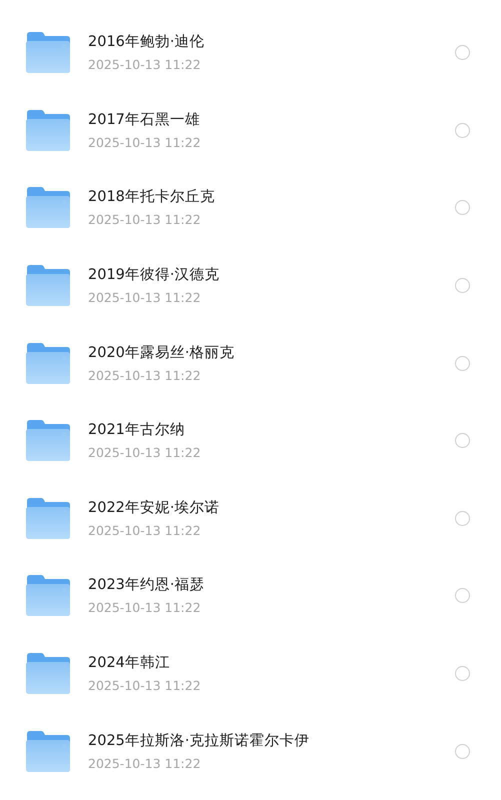  I want to click on folder-name: 2022年安妮·埃尔诺, so click(154, 507).